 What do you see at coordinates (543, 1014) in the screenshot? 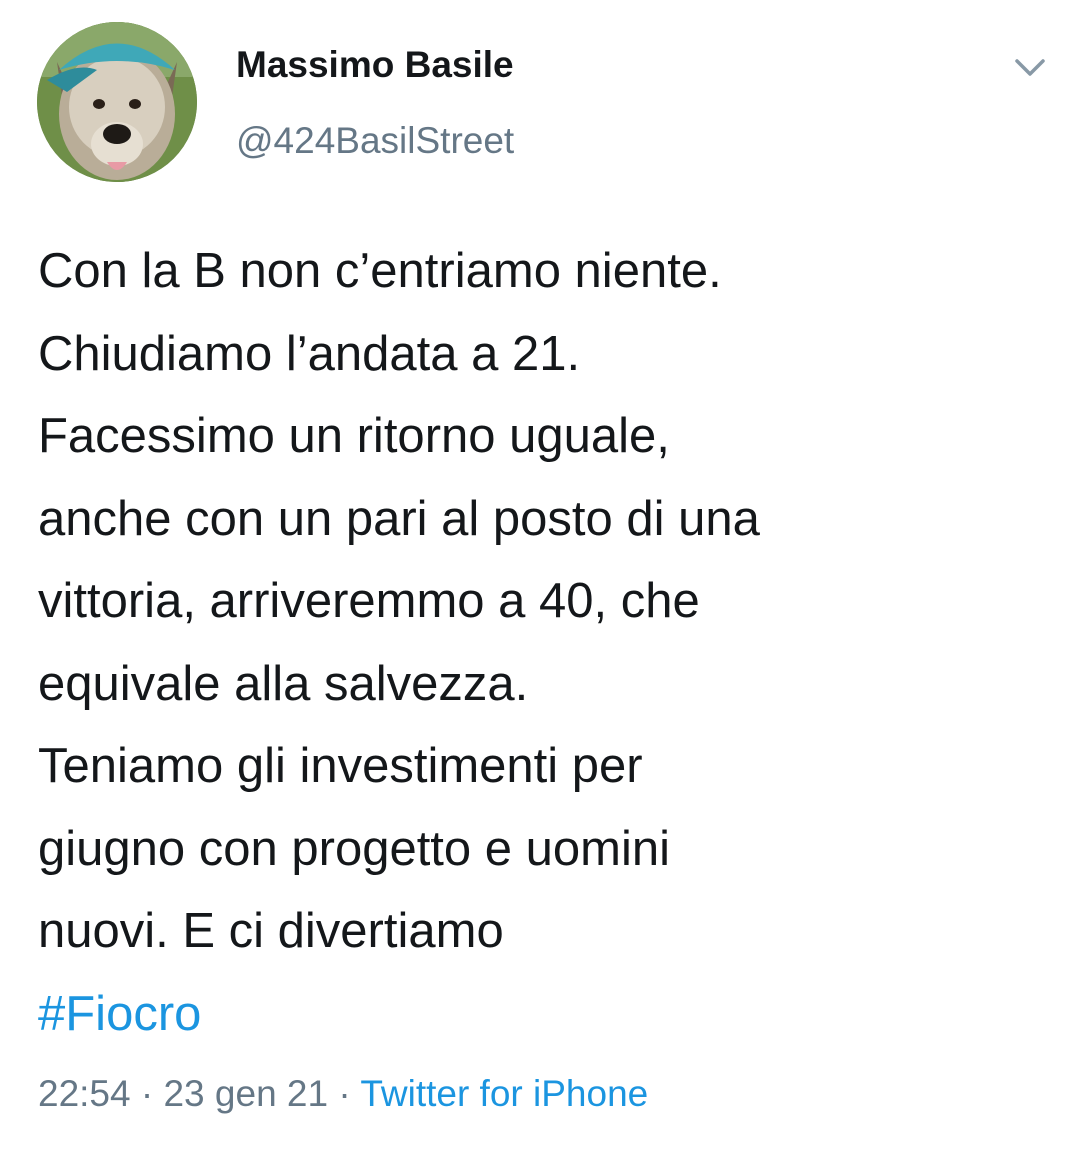
I see `hashtag-link: #Fiocro` at bounding box center [543, 1014].